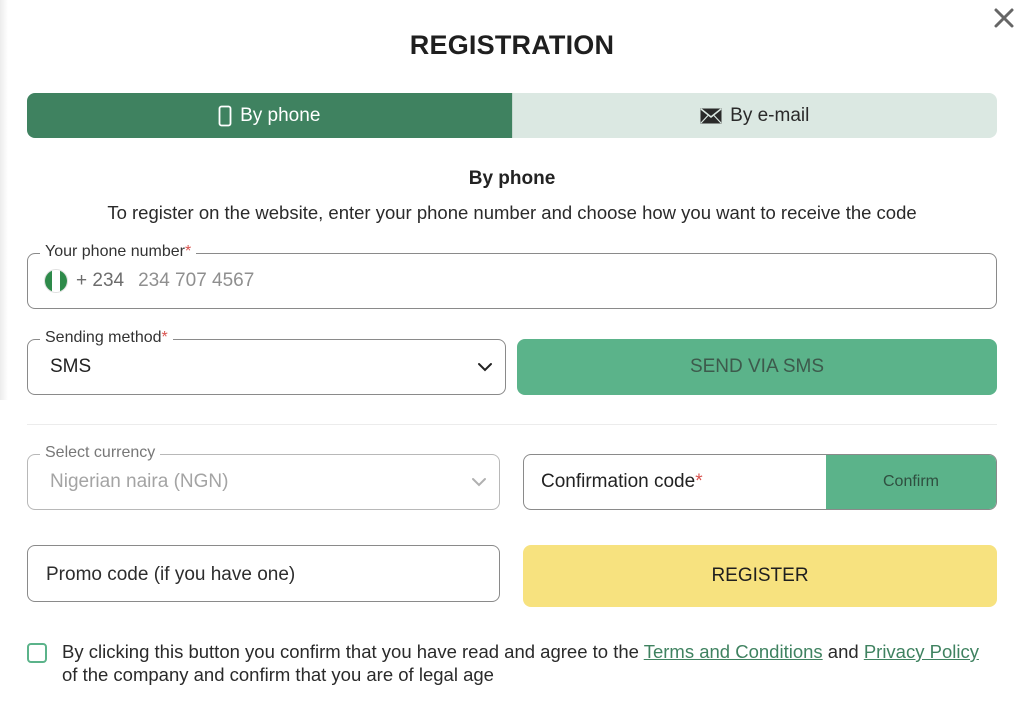  I want to click on confirmation-code-label: Confirmation code *, so click(622, 481).